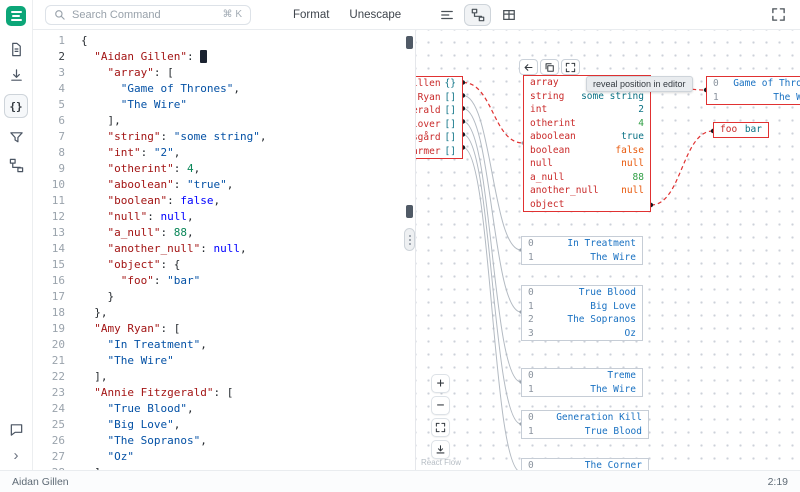  Describe the element at coordinates (173, 457) in the screenshot. I see `code-line: "Oz"` at that location.